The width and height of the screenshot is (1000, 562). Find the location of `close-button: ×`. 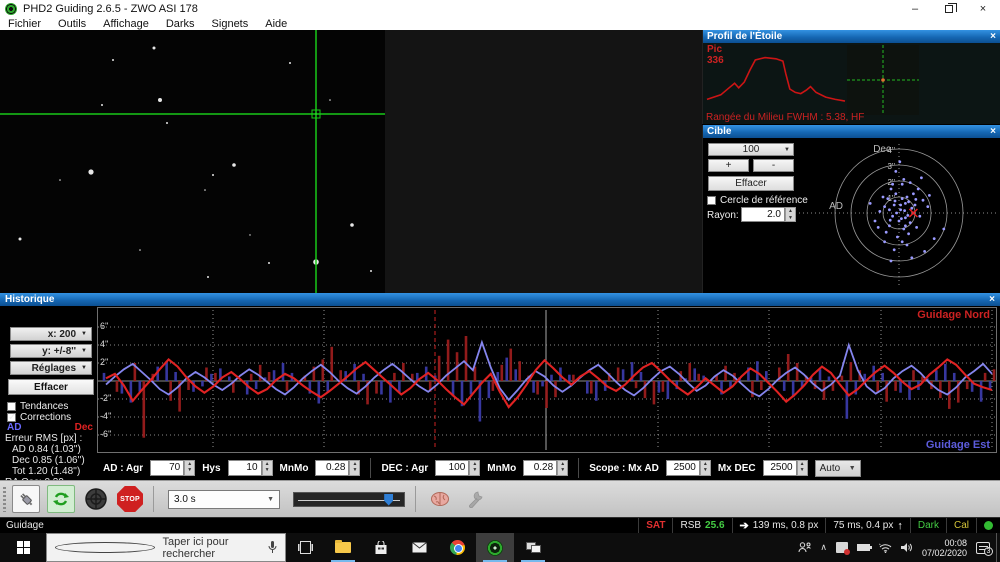

close-button: × is located at coordinates (983, 9).